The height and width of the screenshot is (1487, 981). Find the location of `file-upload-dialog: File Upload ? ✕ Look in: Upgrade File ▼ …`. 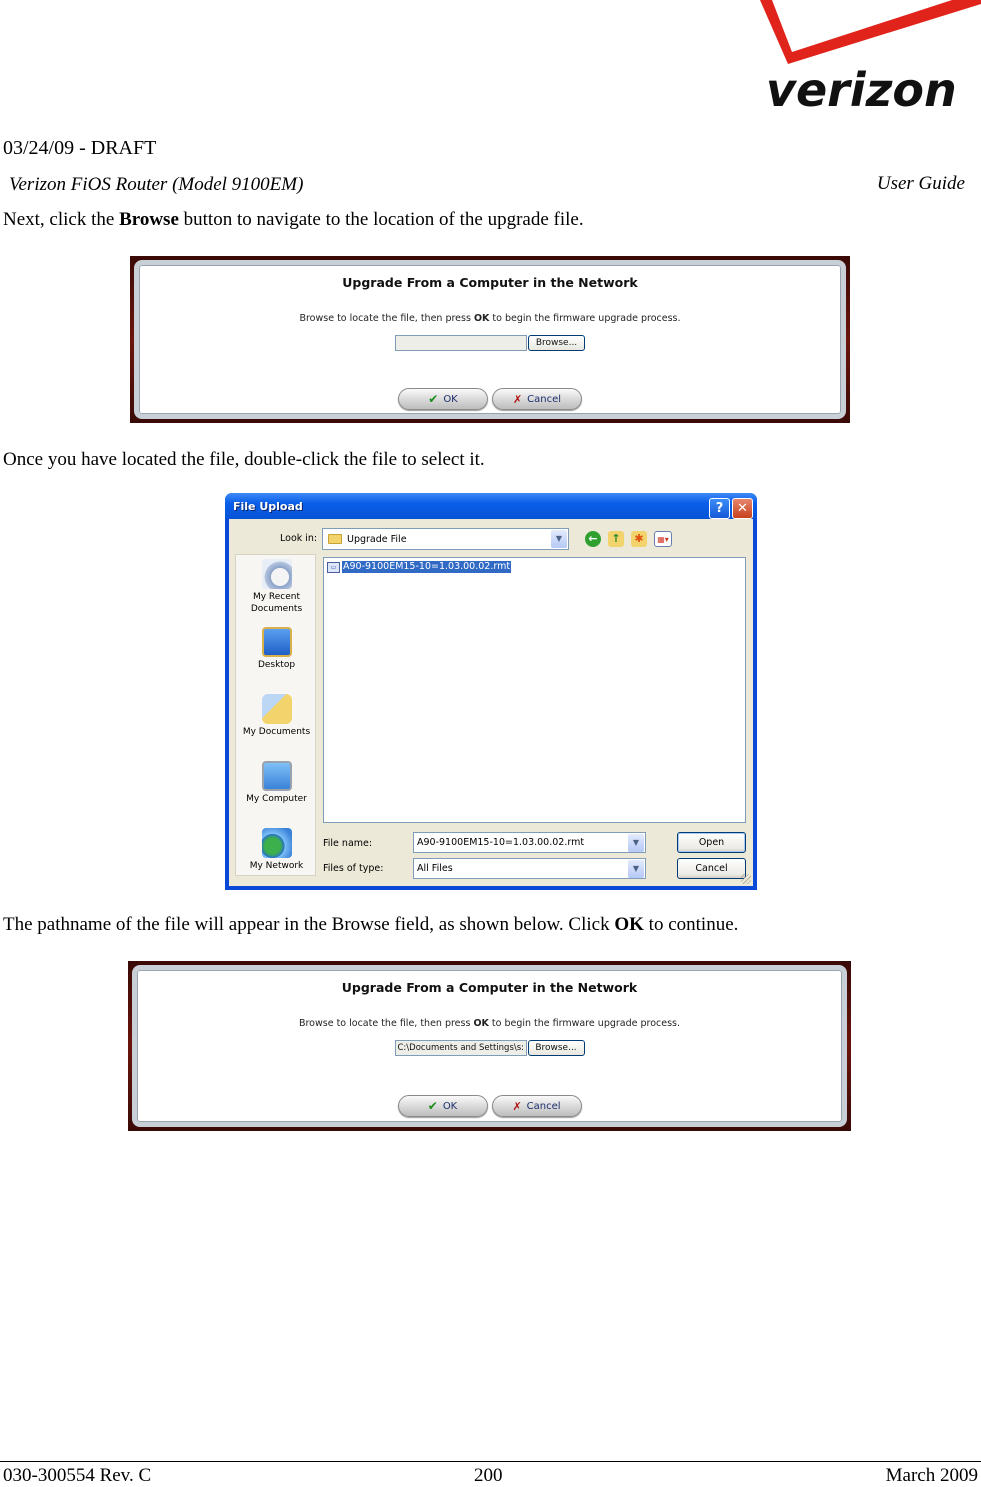

file-upload-dialog: File Upload ? ✕ Look in: Upgrade File ▼ … is located at coordinates (491, 691).